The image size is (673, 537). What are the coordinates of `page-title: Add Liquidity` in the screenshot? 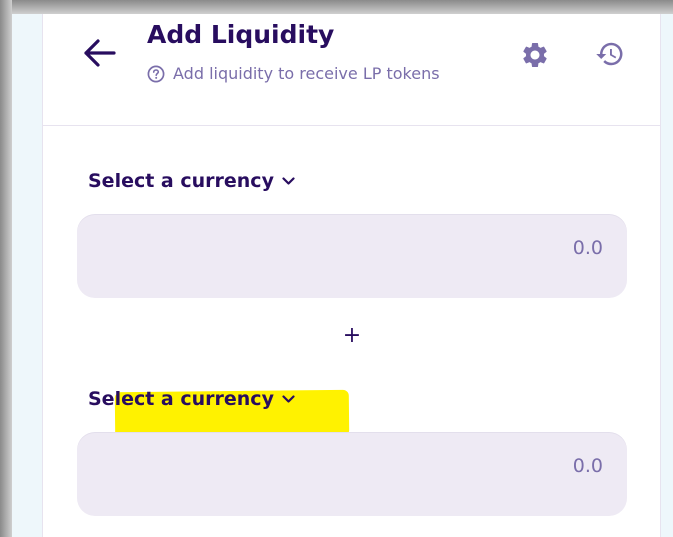 It's located at (241, 34).